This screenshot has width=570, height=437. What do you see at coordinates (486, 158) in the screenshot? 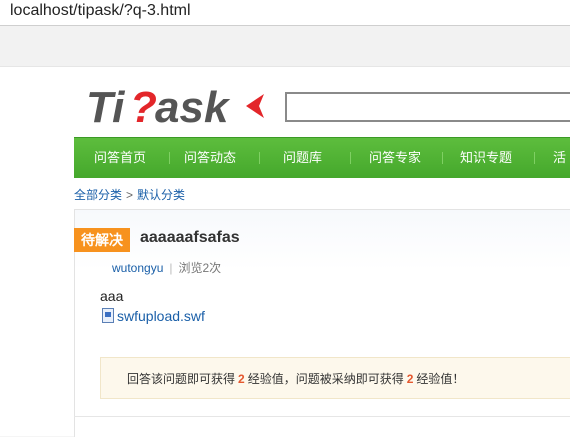
I see `nav-topics: 知识专题` at bounding box center [486, 158].